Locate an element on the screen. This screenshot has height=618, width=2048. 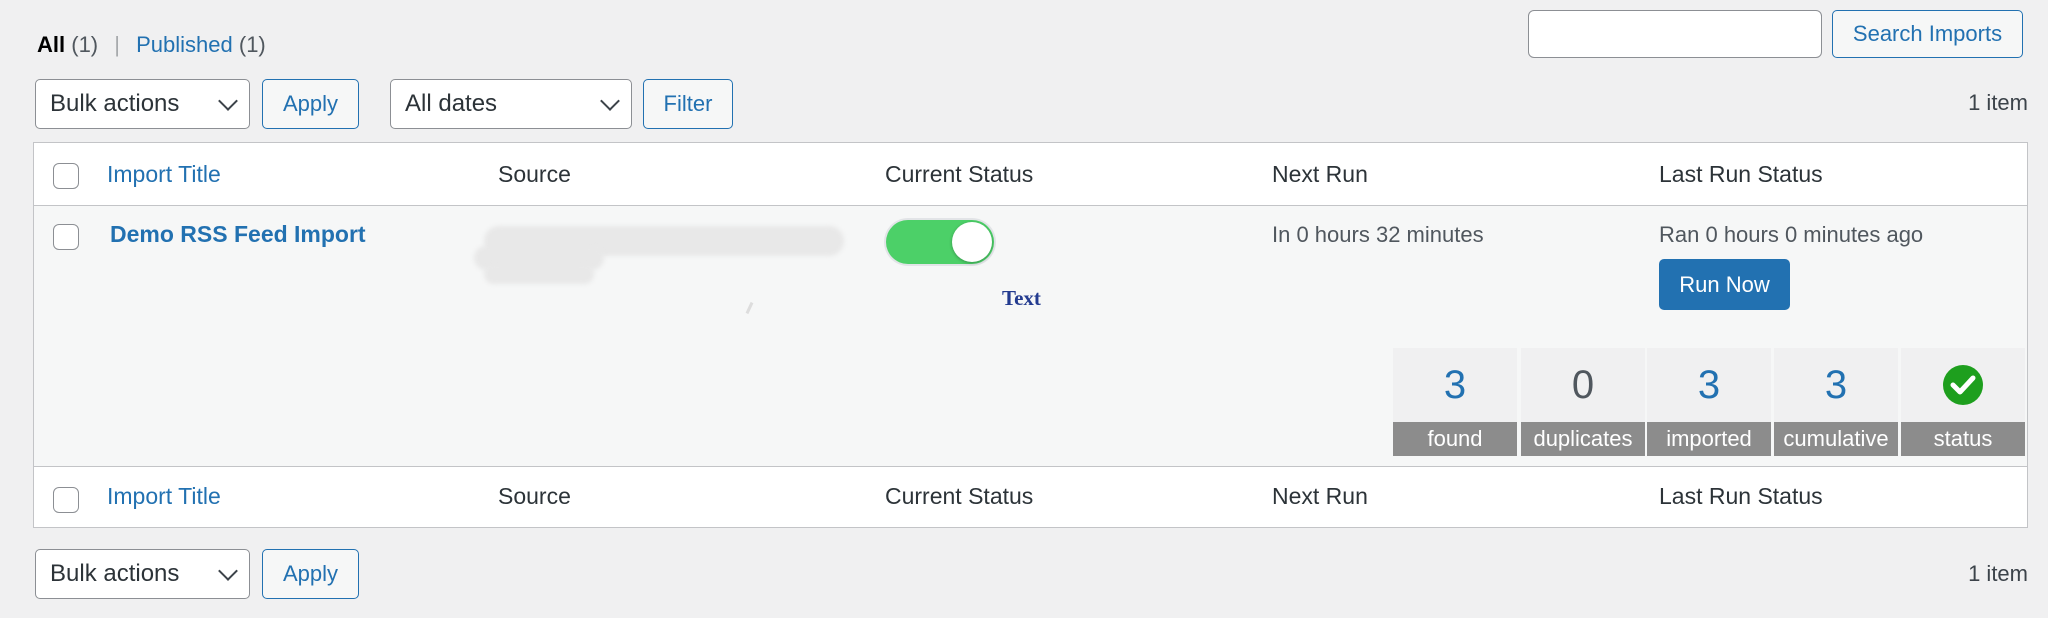
footer-column-import-title: Import Title is located at coordinates (164, 496).